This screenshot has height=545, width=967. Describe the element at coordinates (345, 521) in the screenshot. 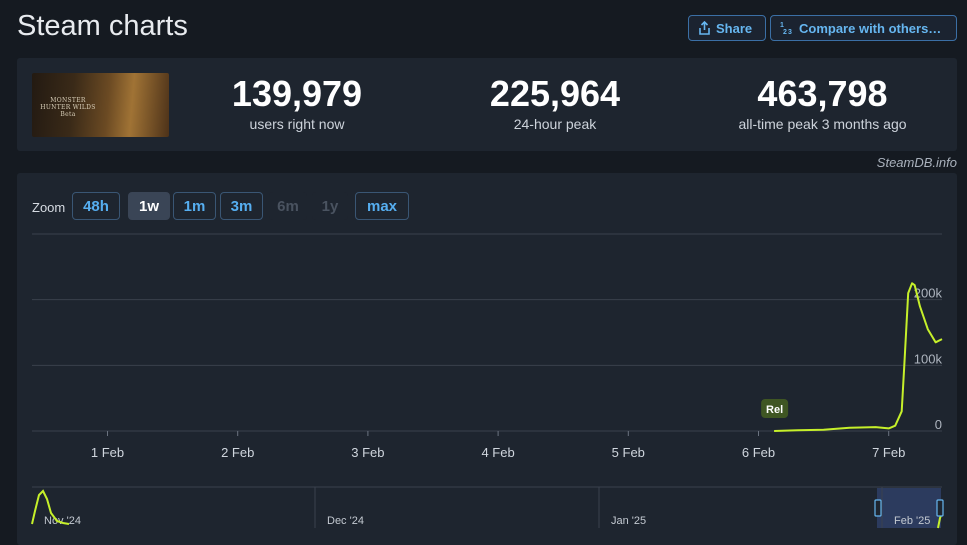

I see `navigator-label: Dec '24` at that location.